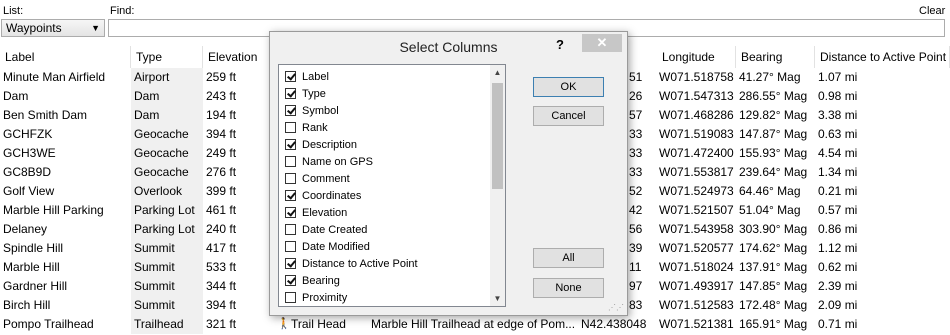  I want to click on cell-type: Airport, so click(167, 77).